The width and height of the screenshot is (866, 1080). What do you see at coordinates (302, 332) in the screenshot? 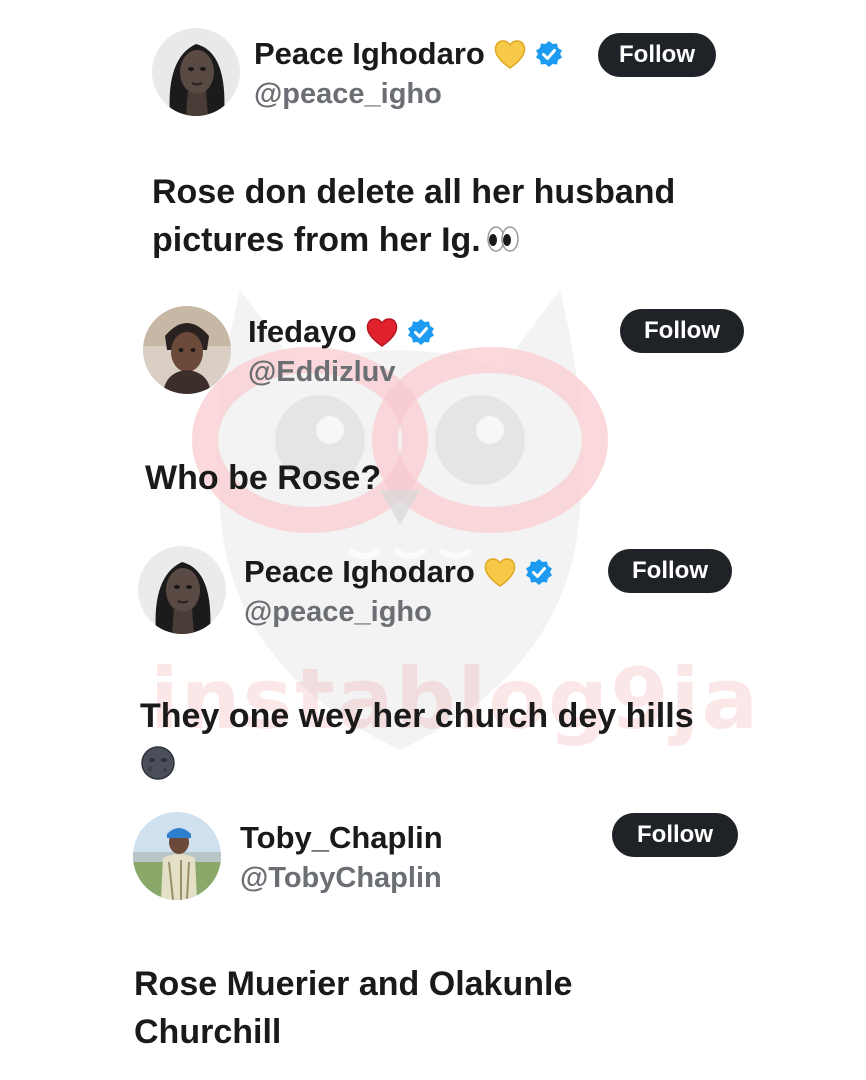
I see `display-name: Ifedayo` at bounding box center [302, 332].